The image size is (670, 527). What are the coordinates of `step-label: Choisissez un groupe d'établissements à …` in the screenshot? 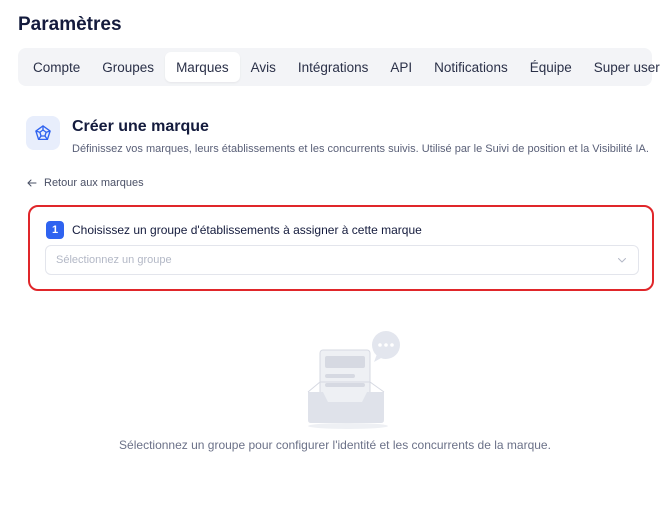 It's located at (247, 230).